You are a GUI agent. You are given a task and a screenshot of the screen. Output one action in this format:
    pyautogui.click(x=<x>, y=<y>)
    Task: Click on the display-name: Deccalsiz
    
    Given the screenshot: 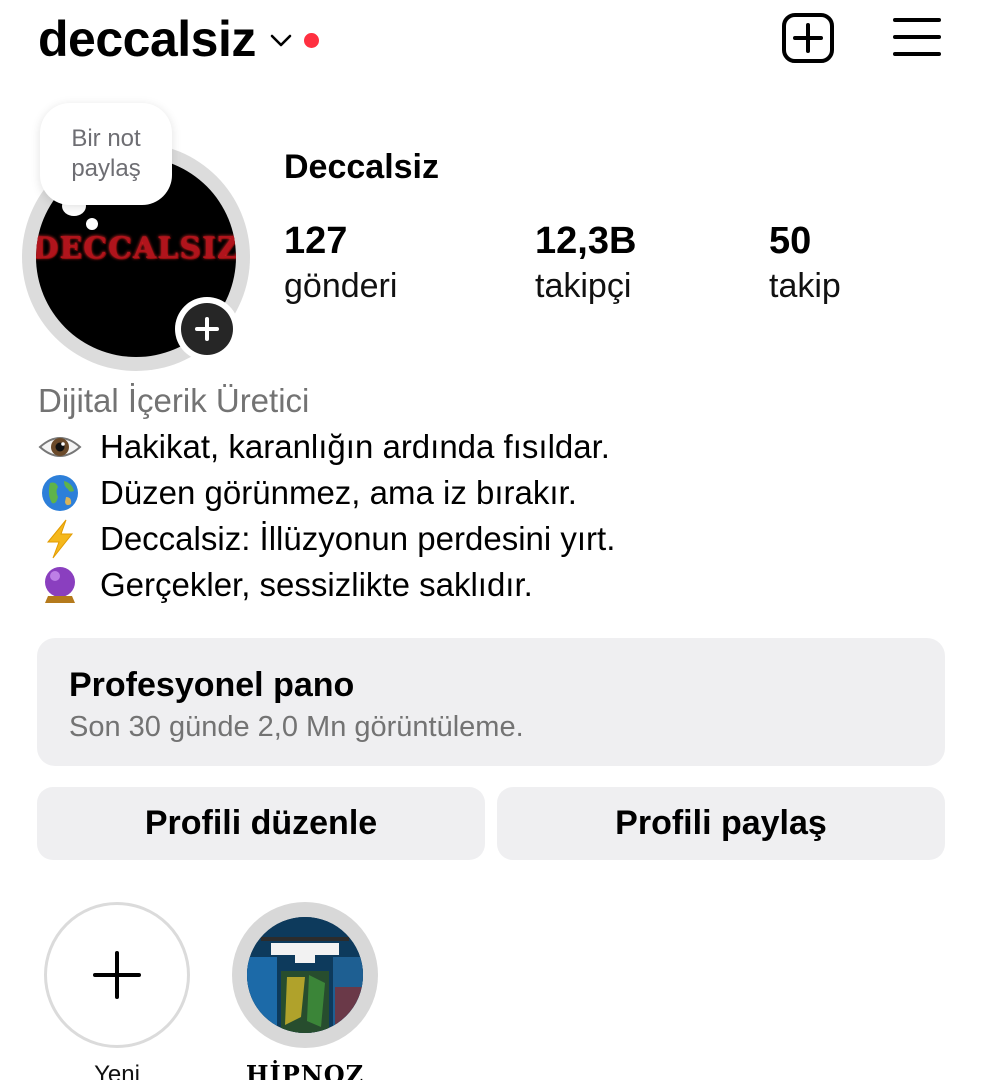 What is the action you would take?
    pyautogui.click(x=361, y=167)
    